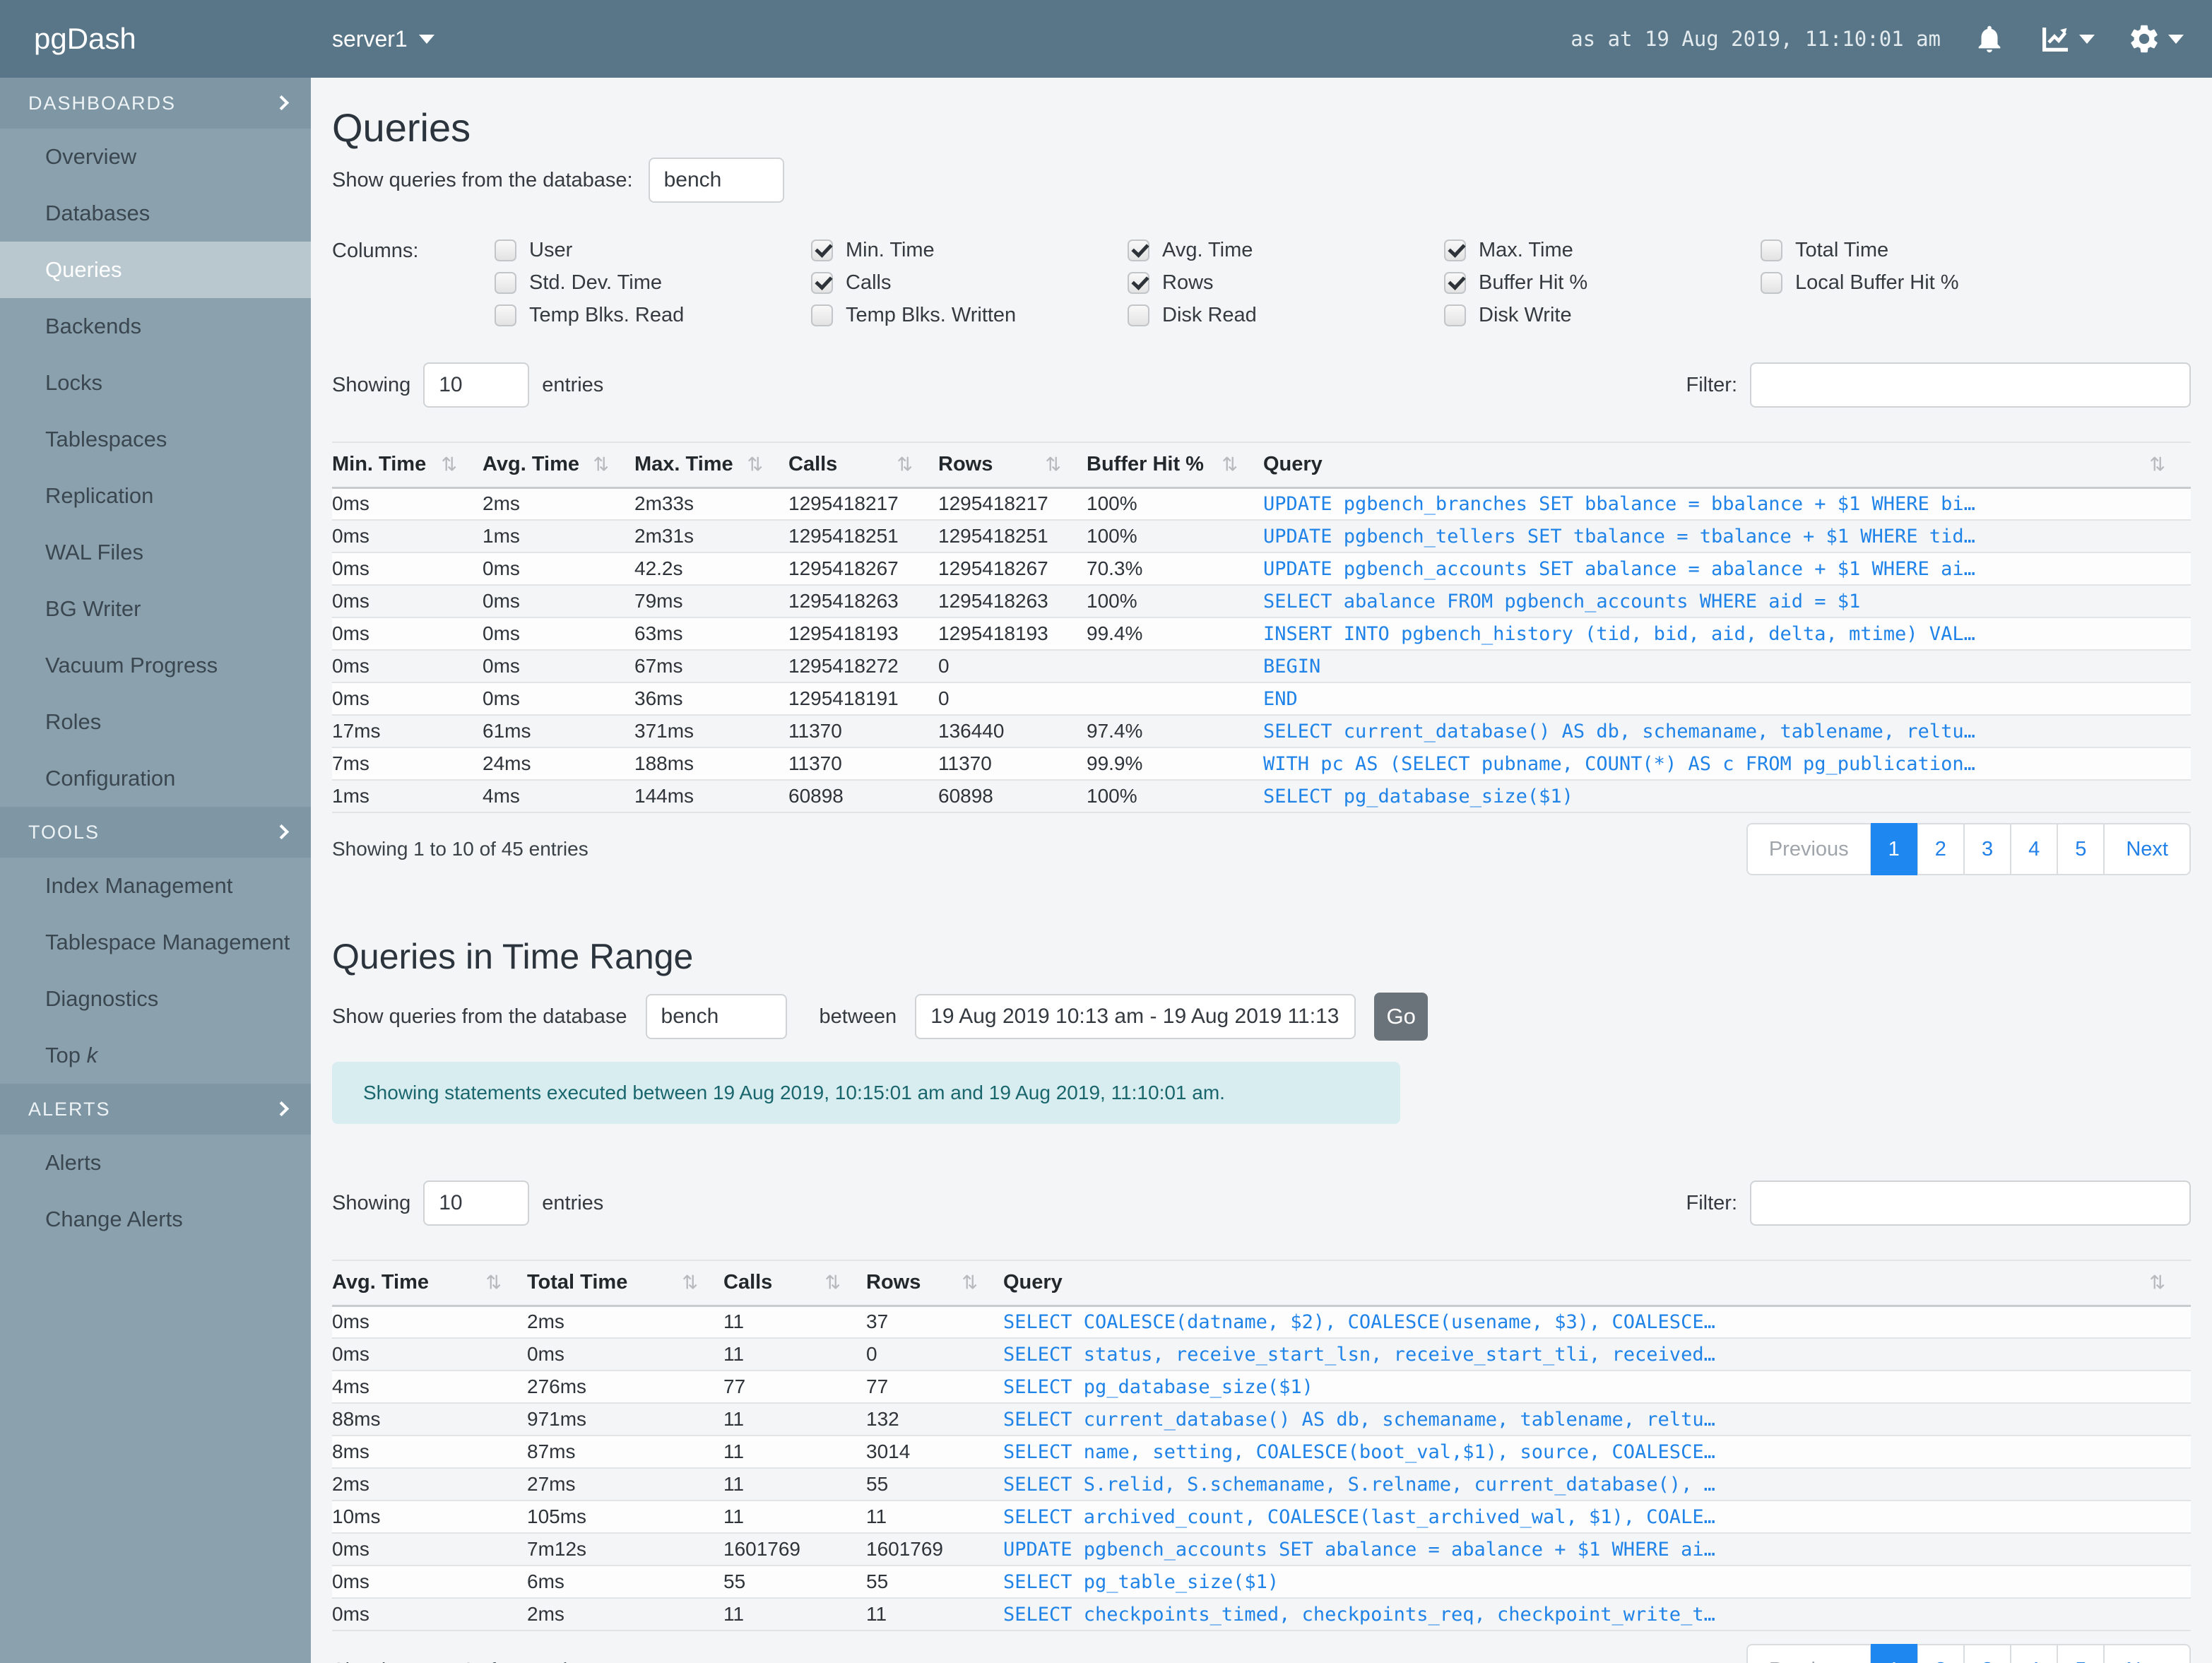 The height and width of the screenshot is (1663, 2212). Describe the element at coordinates (1940, 1654) in the screenshot. I see `pagination-page-2: 2` at that location.